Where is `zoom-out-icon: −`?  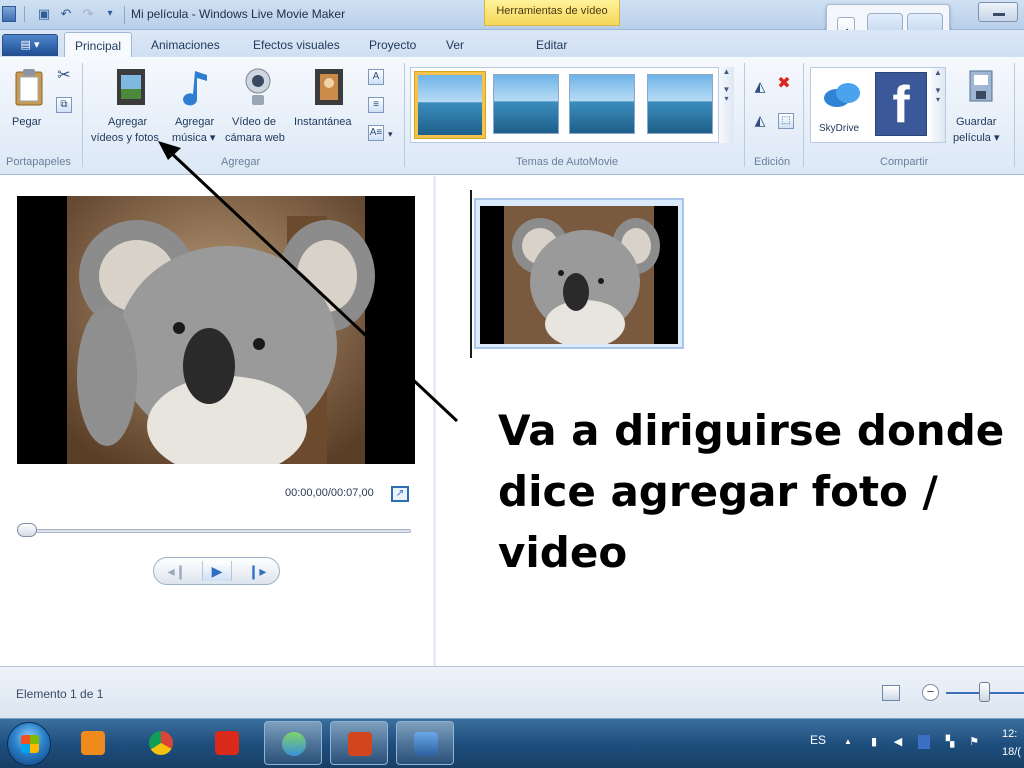
zoom-out-icon: − is located at coordinates (930, 692).